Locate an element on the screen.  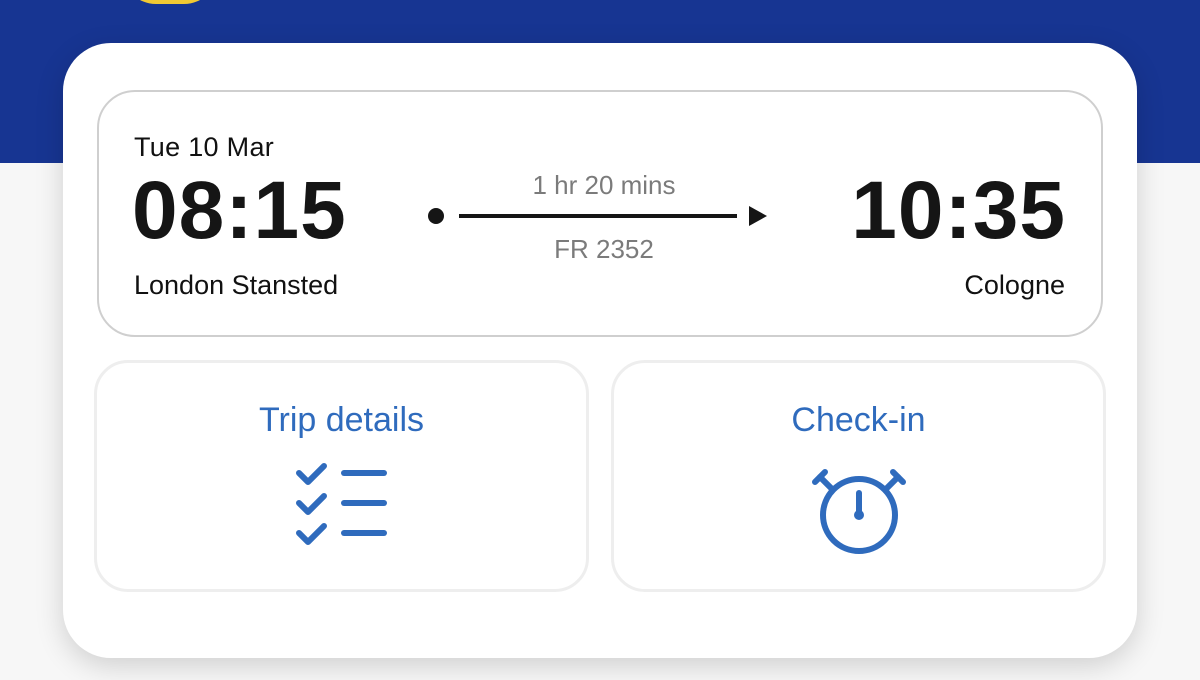
trip-details-button: Trip details is located at coordinates (341, 476).